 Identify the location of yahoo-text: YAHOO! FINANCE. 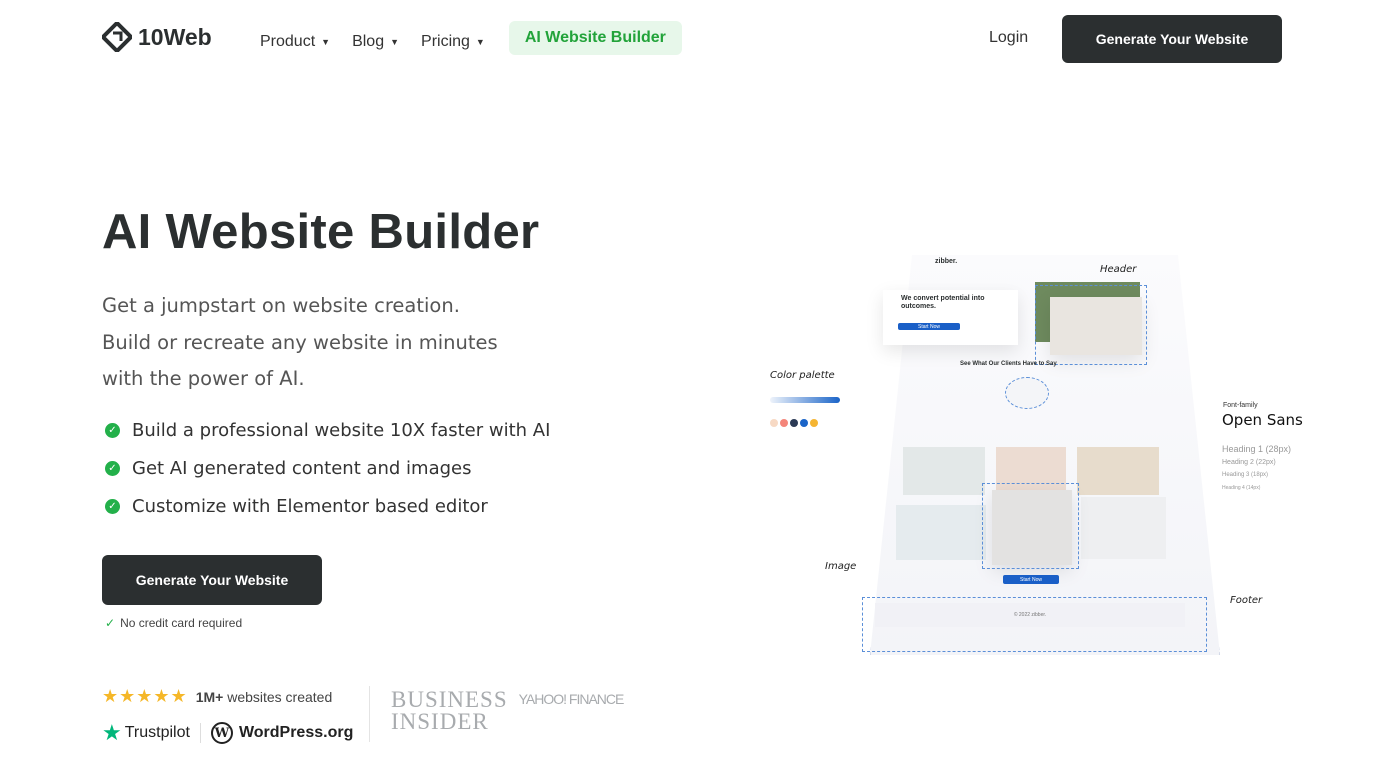
(571, 699).